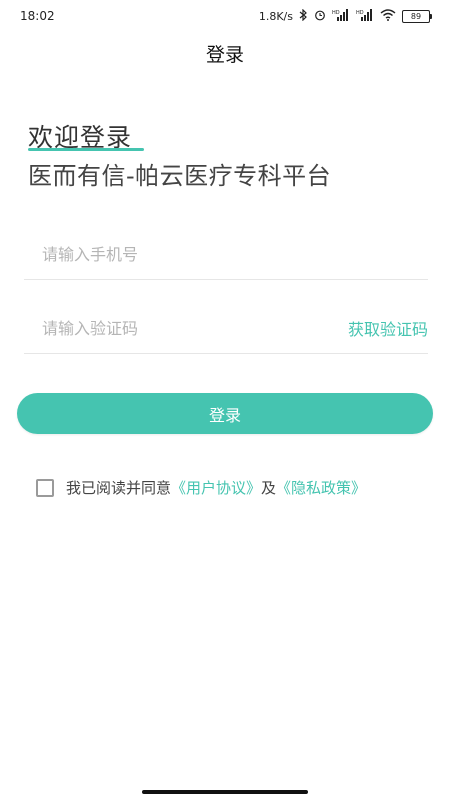 This screenshot has height=800, width=450. I want to click on network-speed: 1.8K/s, so click(275, 16).